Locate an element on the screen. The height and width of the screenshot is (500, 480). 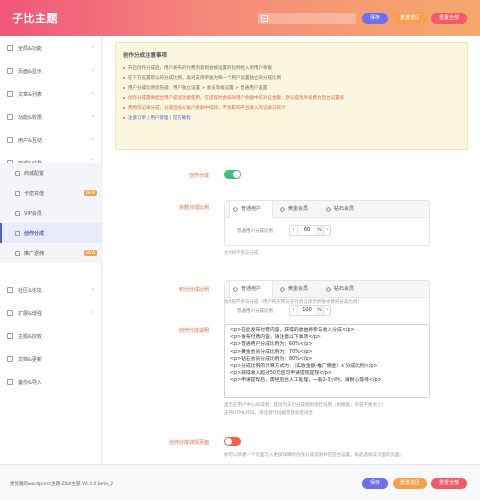
reset-section-button: 重置选区 is located at coordinates (410, 18).